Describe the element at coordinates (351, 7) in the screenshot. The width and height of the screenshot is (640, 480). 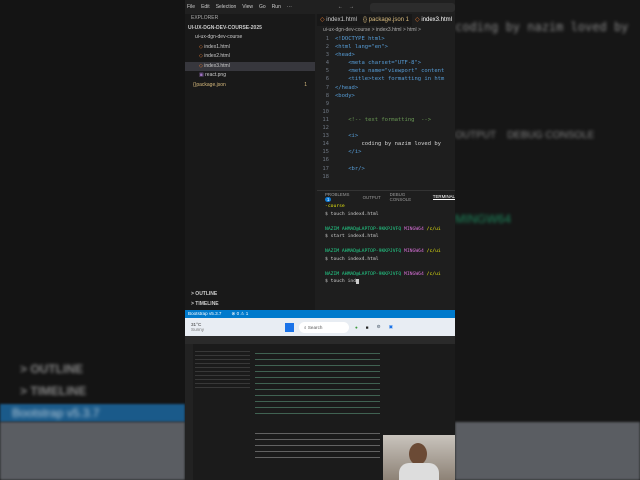
I see `forward-arrow-icon: →` at that location.